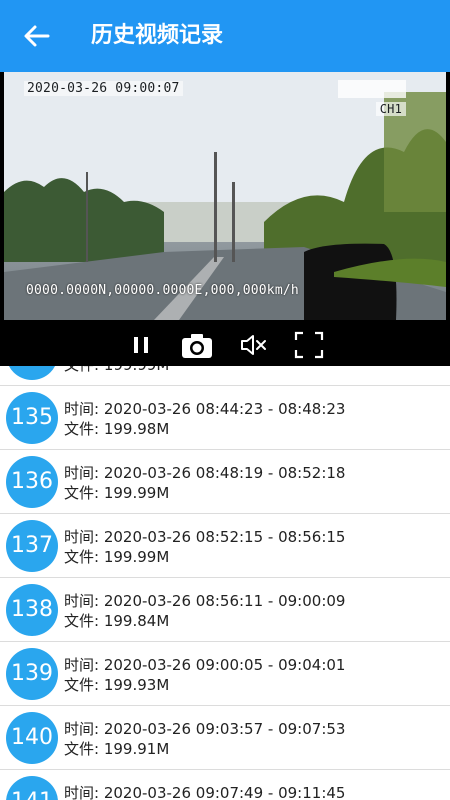 Image resolution: width=450 pixels, height=800 pixels. I want to click on camera-icon, so click(197, 345).